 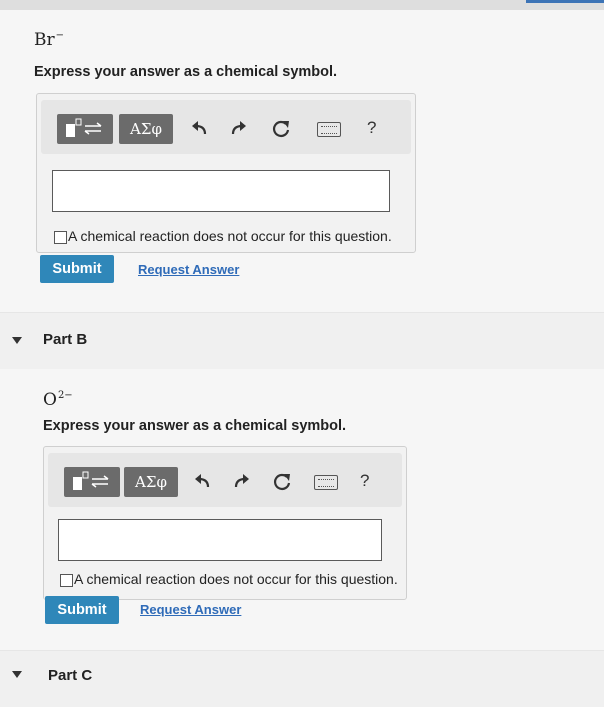 I want to click on part-b-header: Part B, so click(x=302, y=340).